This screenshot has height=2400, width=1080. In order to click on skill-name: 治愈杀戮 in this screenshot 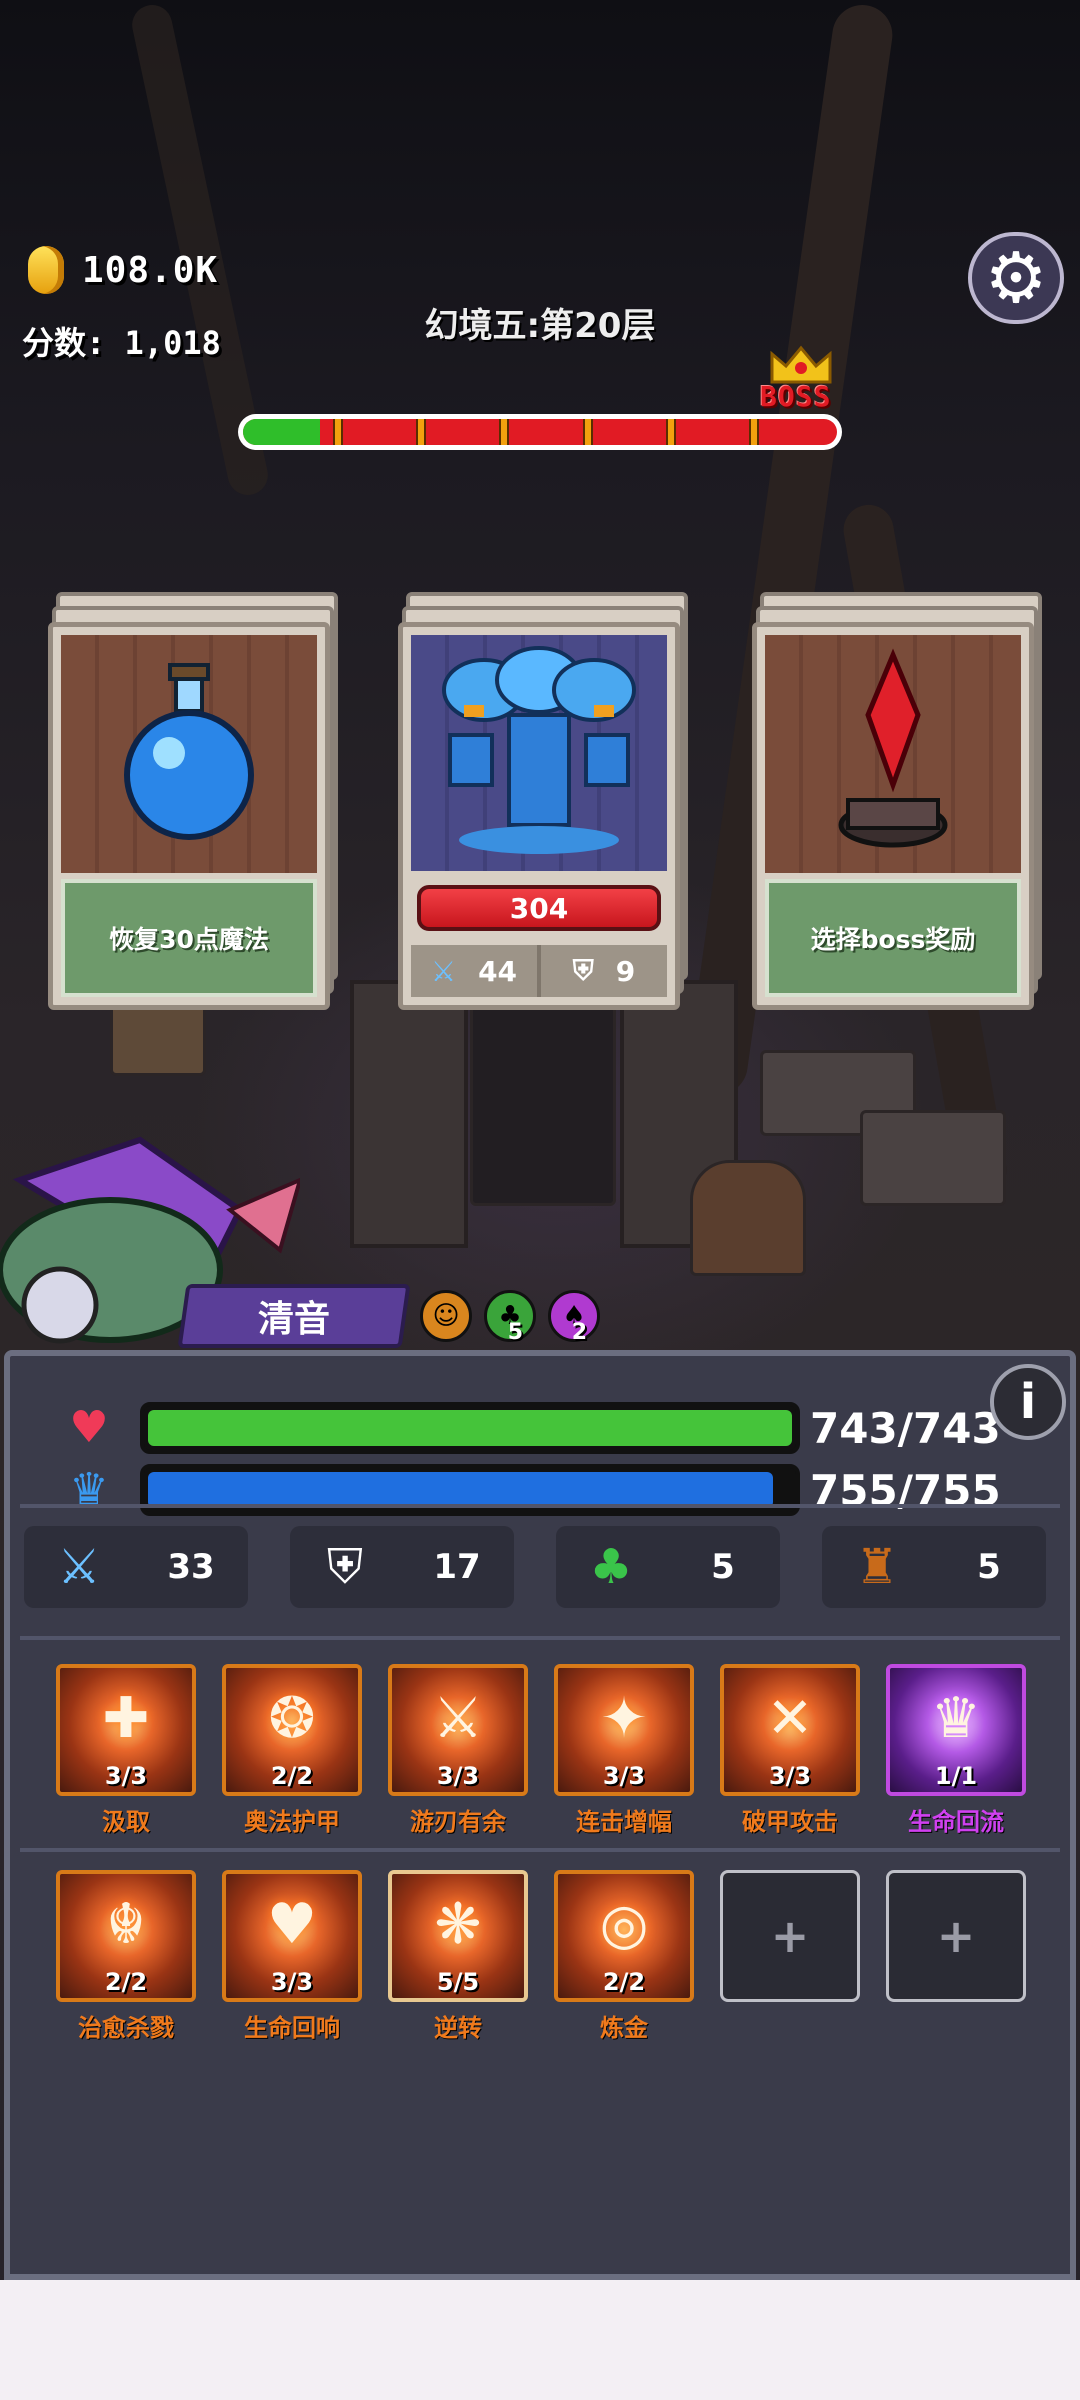, I will do `click(126, 2028)`.